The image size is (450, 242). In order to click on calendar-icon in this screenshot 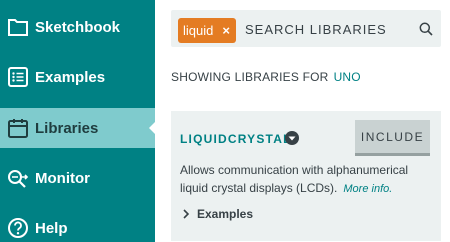, I will do `click(18, 128)`.